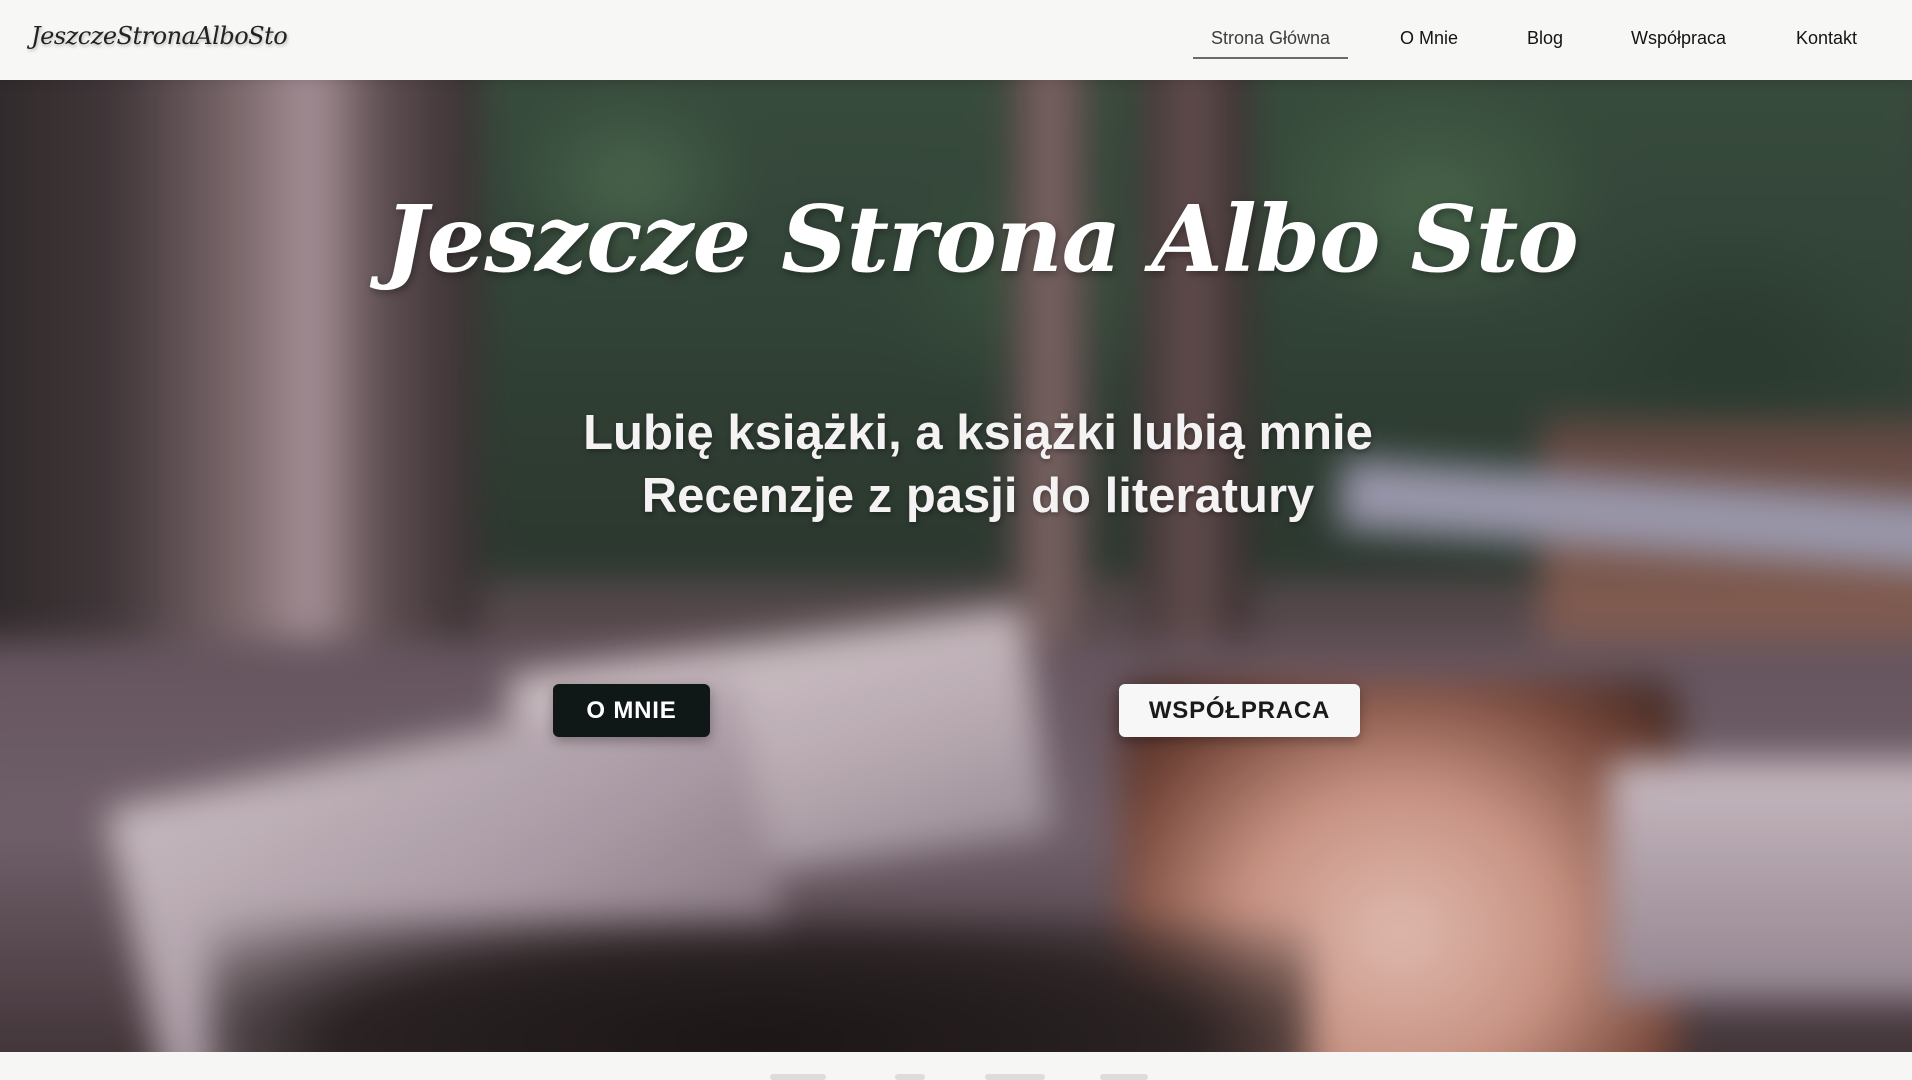 This screenshot has width=1912, height=1080. What do you see at coordinates (978, 433) in the screenshot?
I see `hero-subtitle-line-1: Lubię książki, a książki lubią mnie` at bounding box center [978, 433].